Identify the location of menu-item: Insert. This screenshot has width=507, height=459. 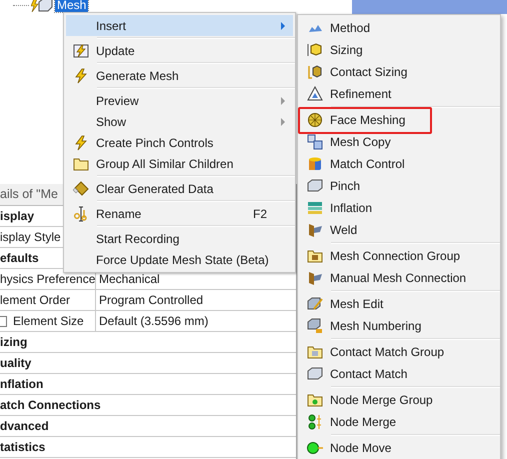
(179, 25).